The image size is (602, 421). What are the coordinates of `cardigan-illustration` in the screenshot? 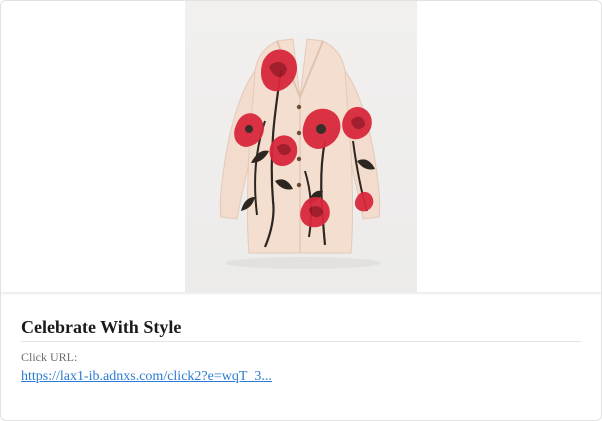 It's located at (300, 153).